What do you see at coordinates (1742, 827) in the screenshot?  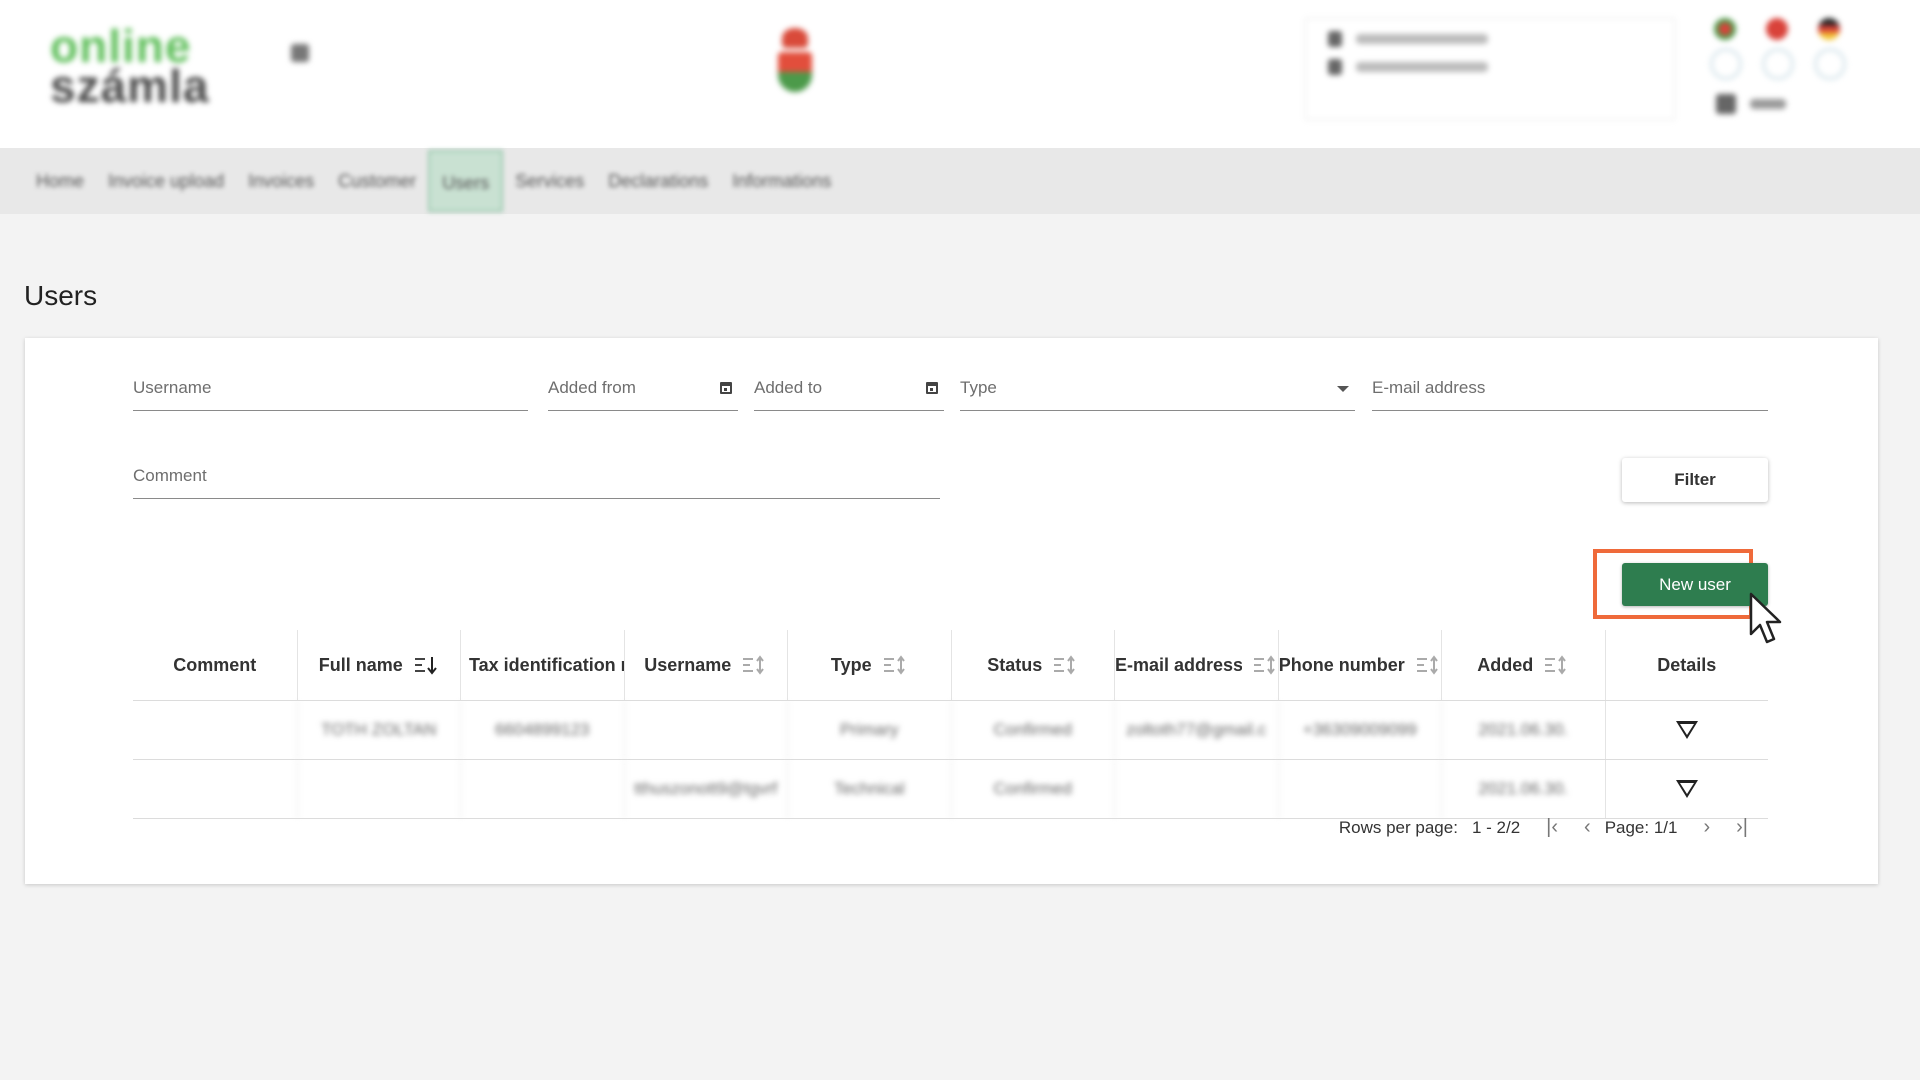 I see `last-page-icon: ›|` at bounding box center [1742, 827].